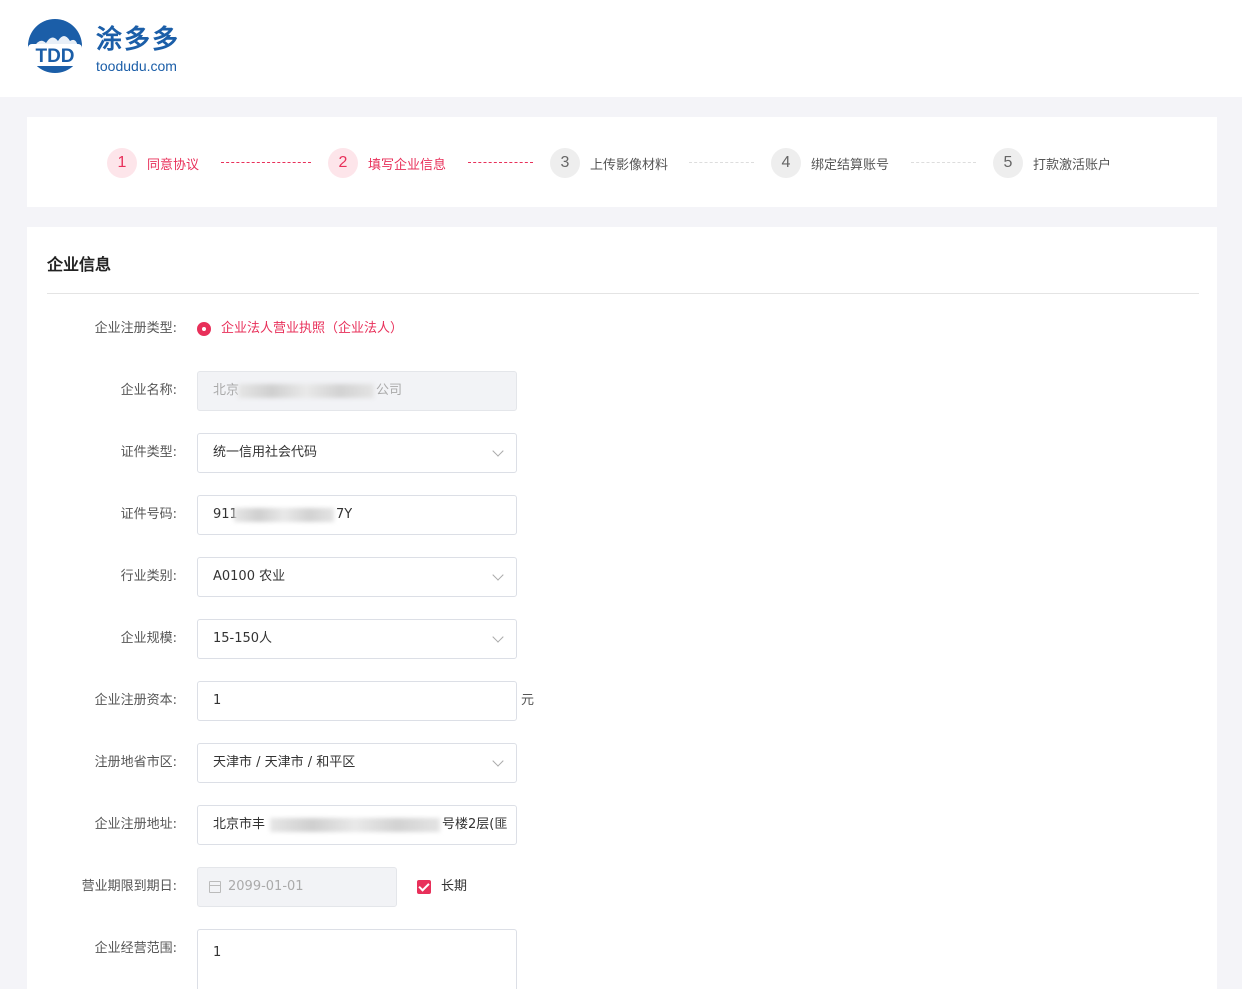 The image size is (1242, 989). I want to click on step-upload-materials: 3 上传影像材料, so click(609, 163).